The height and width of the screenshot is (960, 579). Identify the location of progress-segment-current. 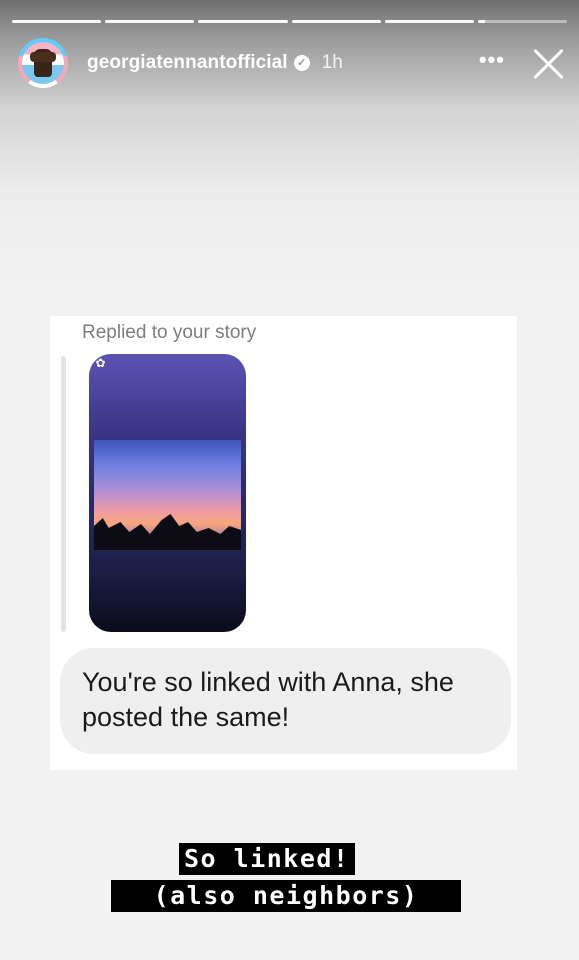
(522, 21).